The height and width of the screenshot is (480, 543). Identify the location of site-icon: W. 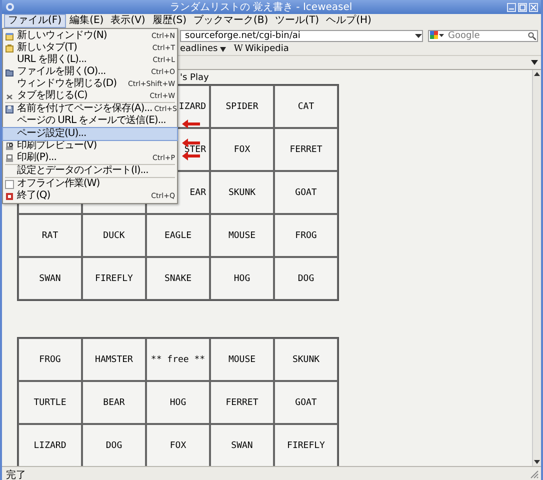
(238, 49).